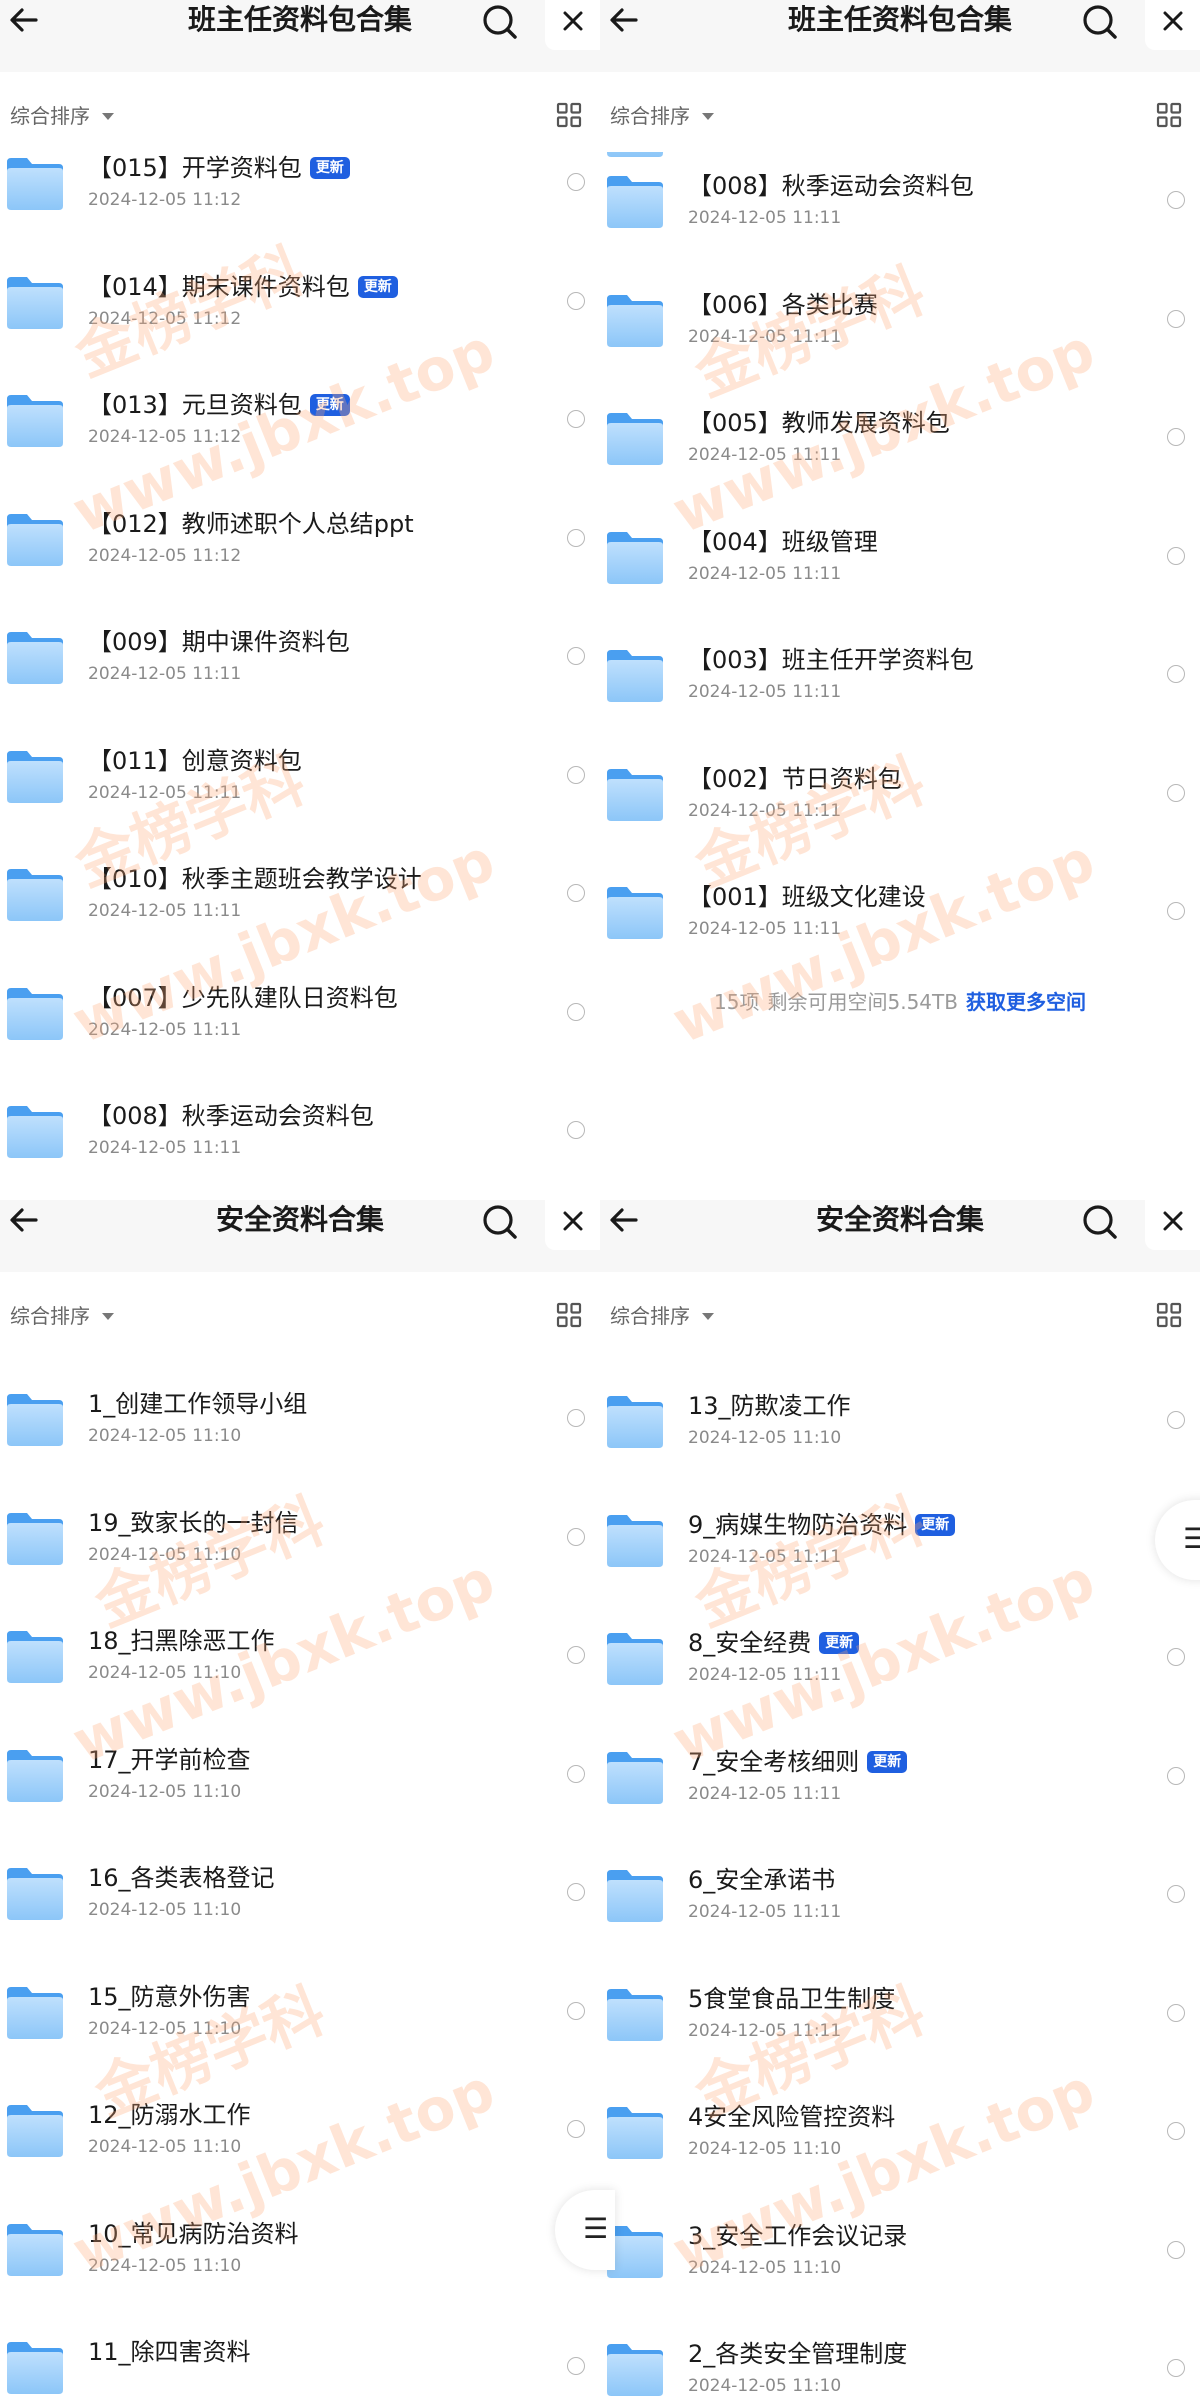  Describe the element at coordinates (300, 1992) in the screenshot. I see `list-item: 15_防意外伤害 2024-12-05 11:10` at that location.